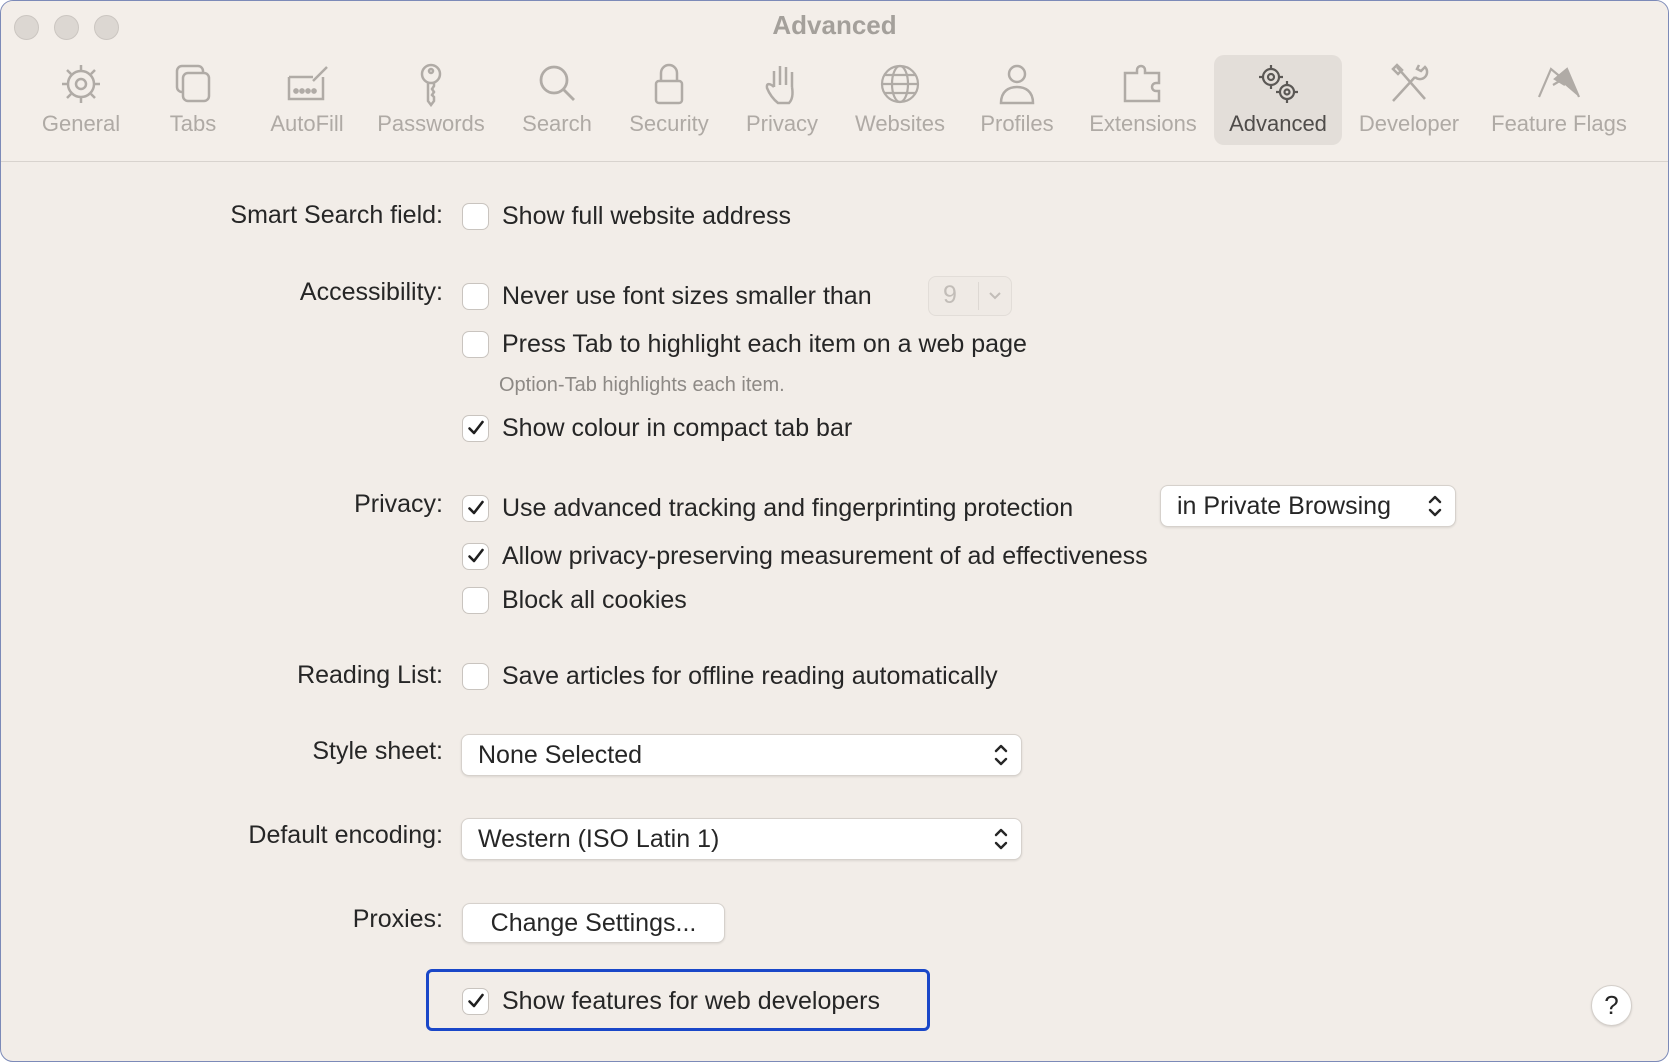  I want to click on press-tab-checkbox, so click(475, 344).